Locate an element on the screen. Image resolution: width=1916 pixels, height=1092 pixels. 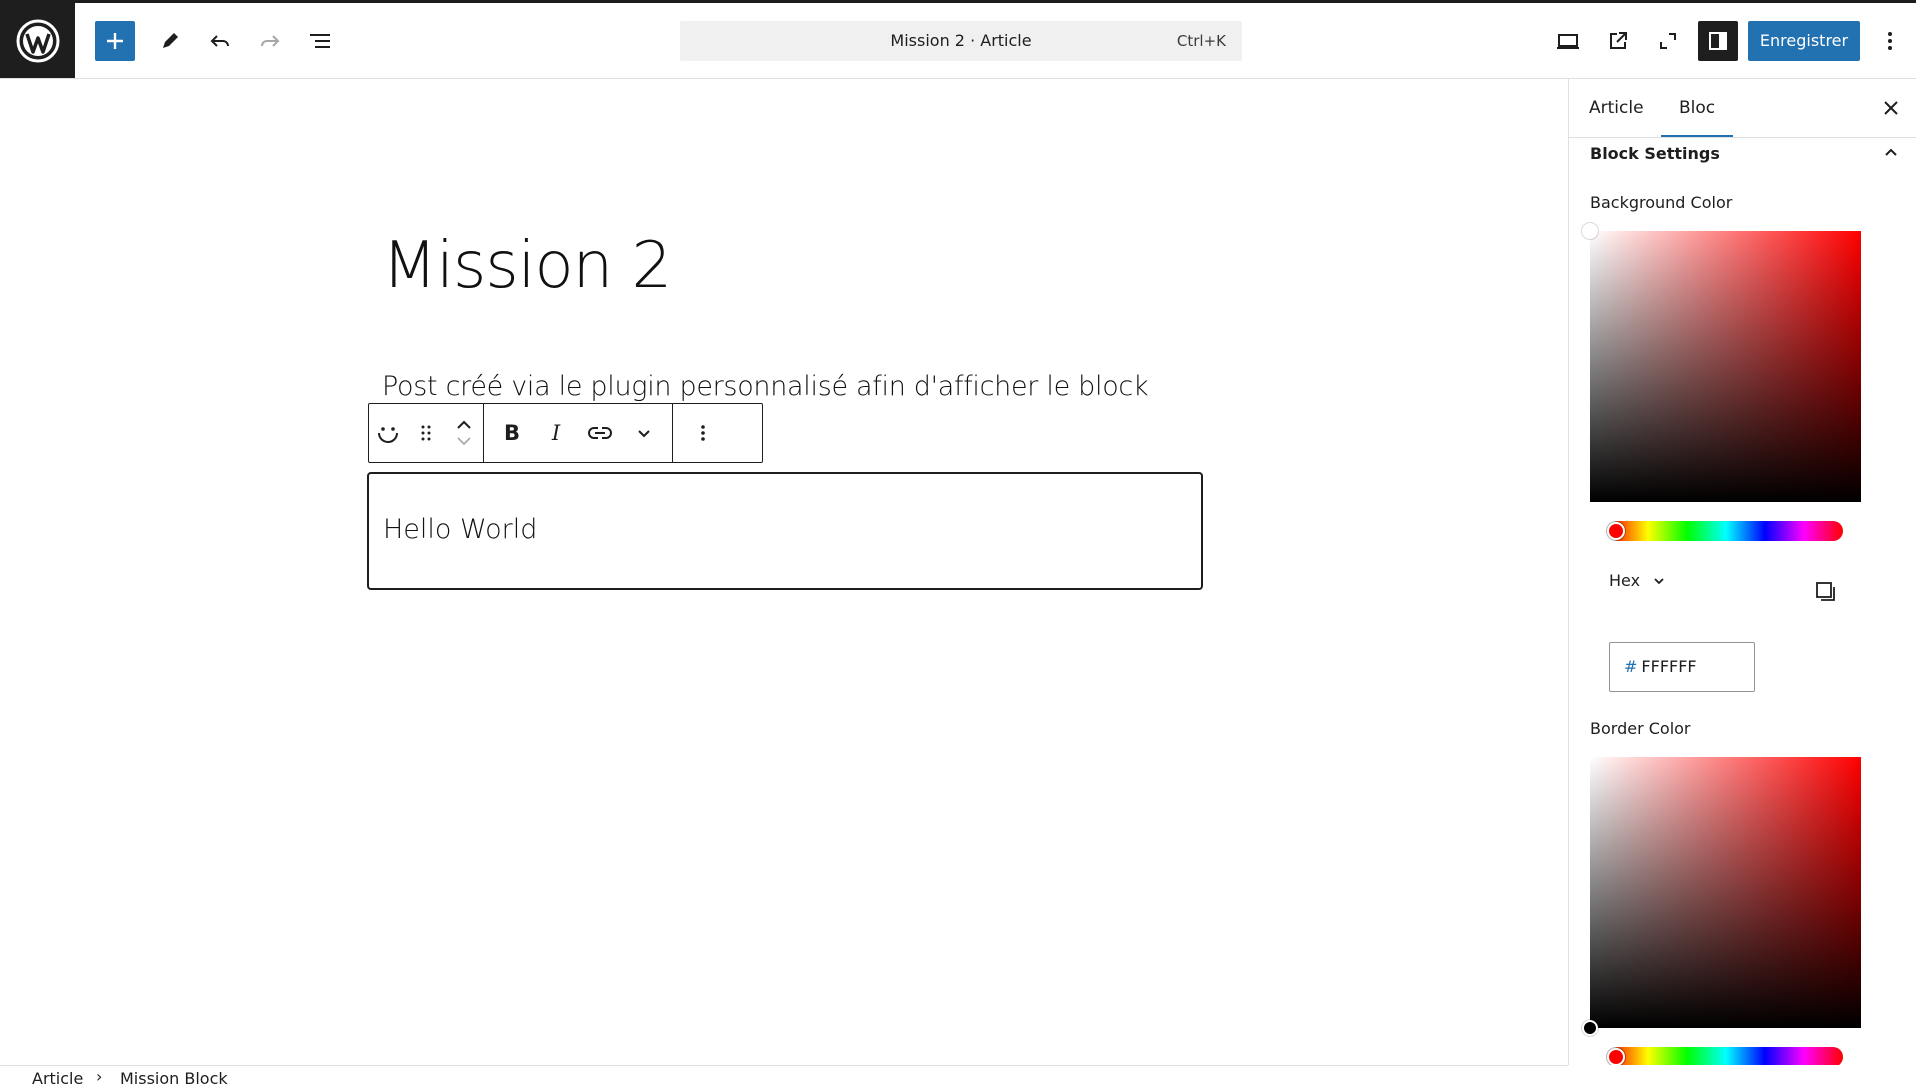
close-icon is located at coordinates (1891, 108).